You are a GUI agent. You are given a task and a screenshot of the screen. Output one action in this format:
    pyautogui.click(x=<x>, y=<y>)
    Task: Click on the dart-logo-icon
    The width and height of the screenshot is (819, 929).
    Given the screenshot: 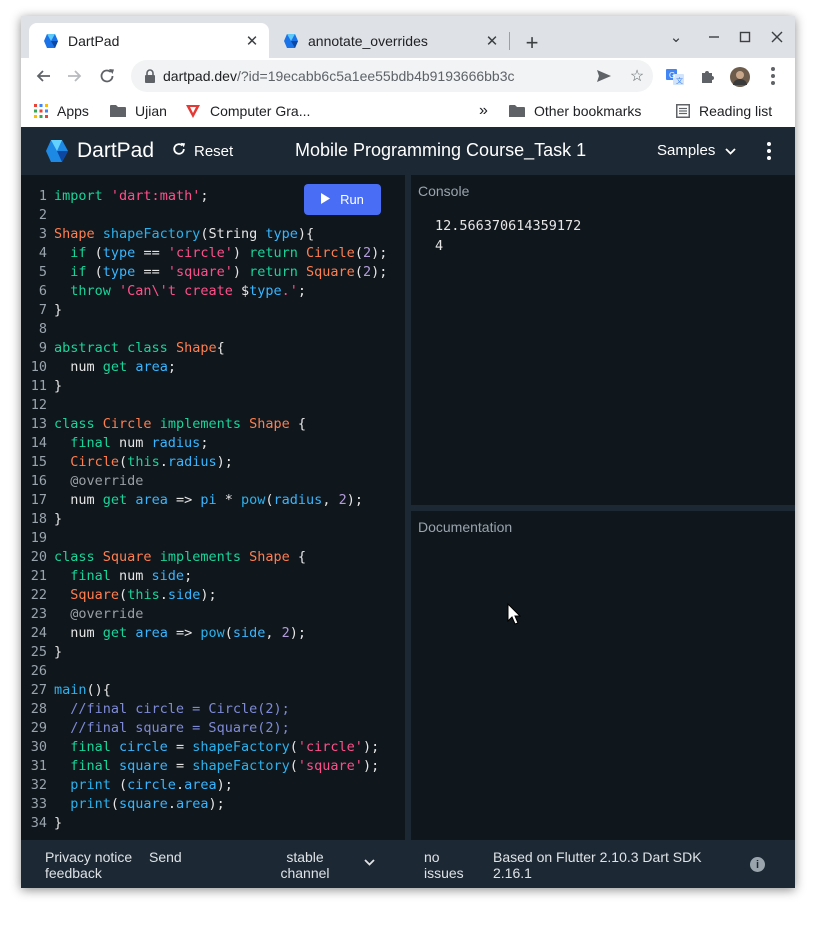 What is the action you would take?
    pyautogui.click(x=57, y=151)
    